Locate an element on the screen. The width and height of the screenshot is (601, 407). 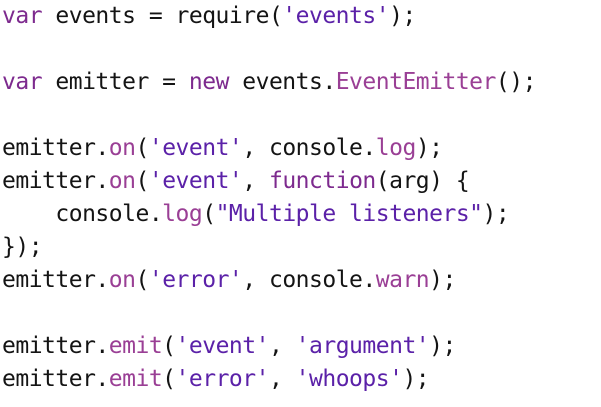
code-string: 'events' is located at coordinates (336, 16).